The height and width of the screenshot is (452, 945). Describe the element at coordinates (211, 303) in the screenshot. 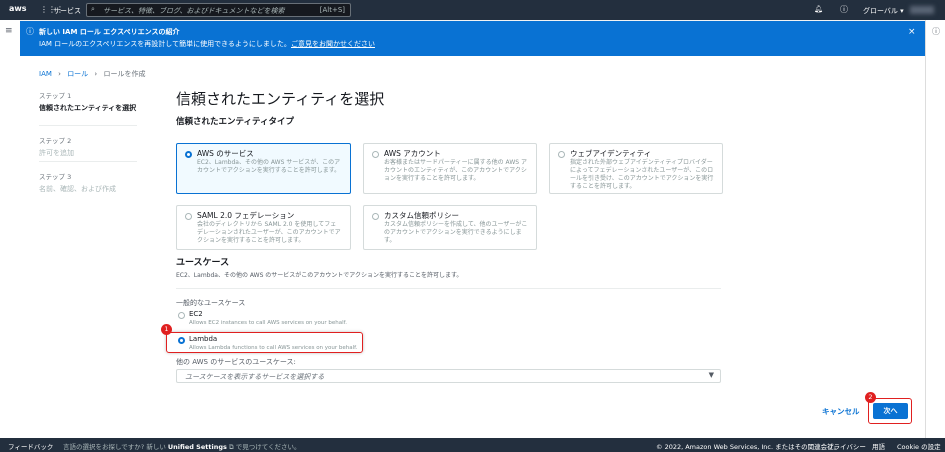

I see `common-usecase-label: 一般的なユースケース` at that location.